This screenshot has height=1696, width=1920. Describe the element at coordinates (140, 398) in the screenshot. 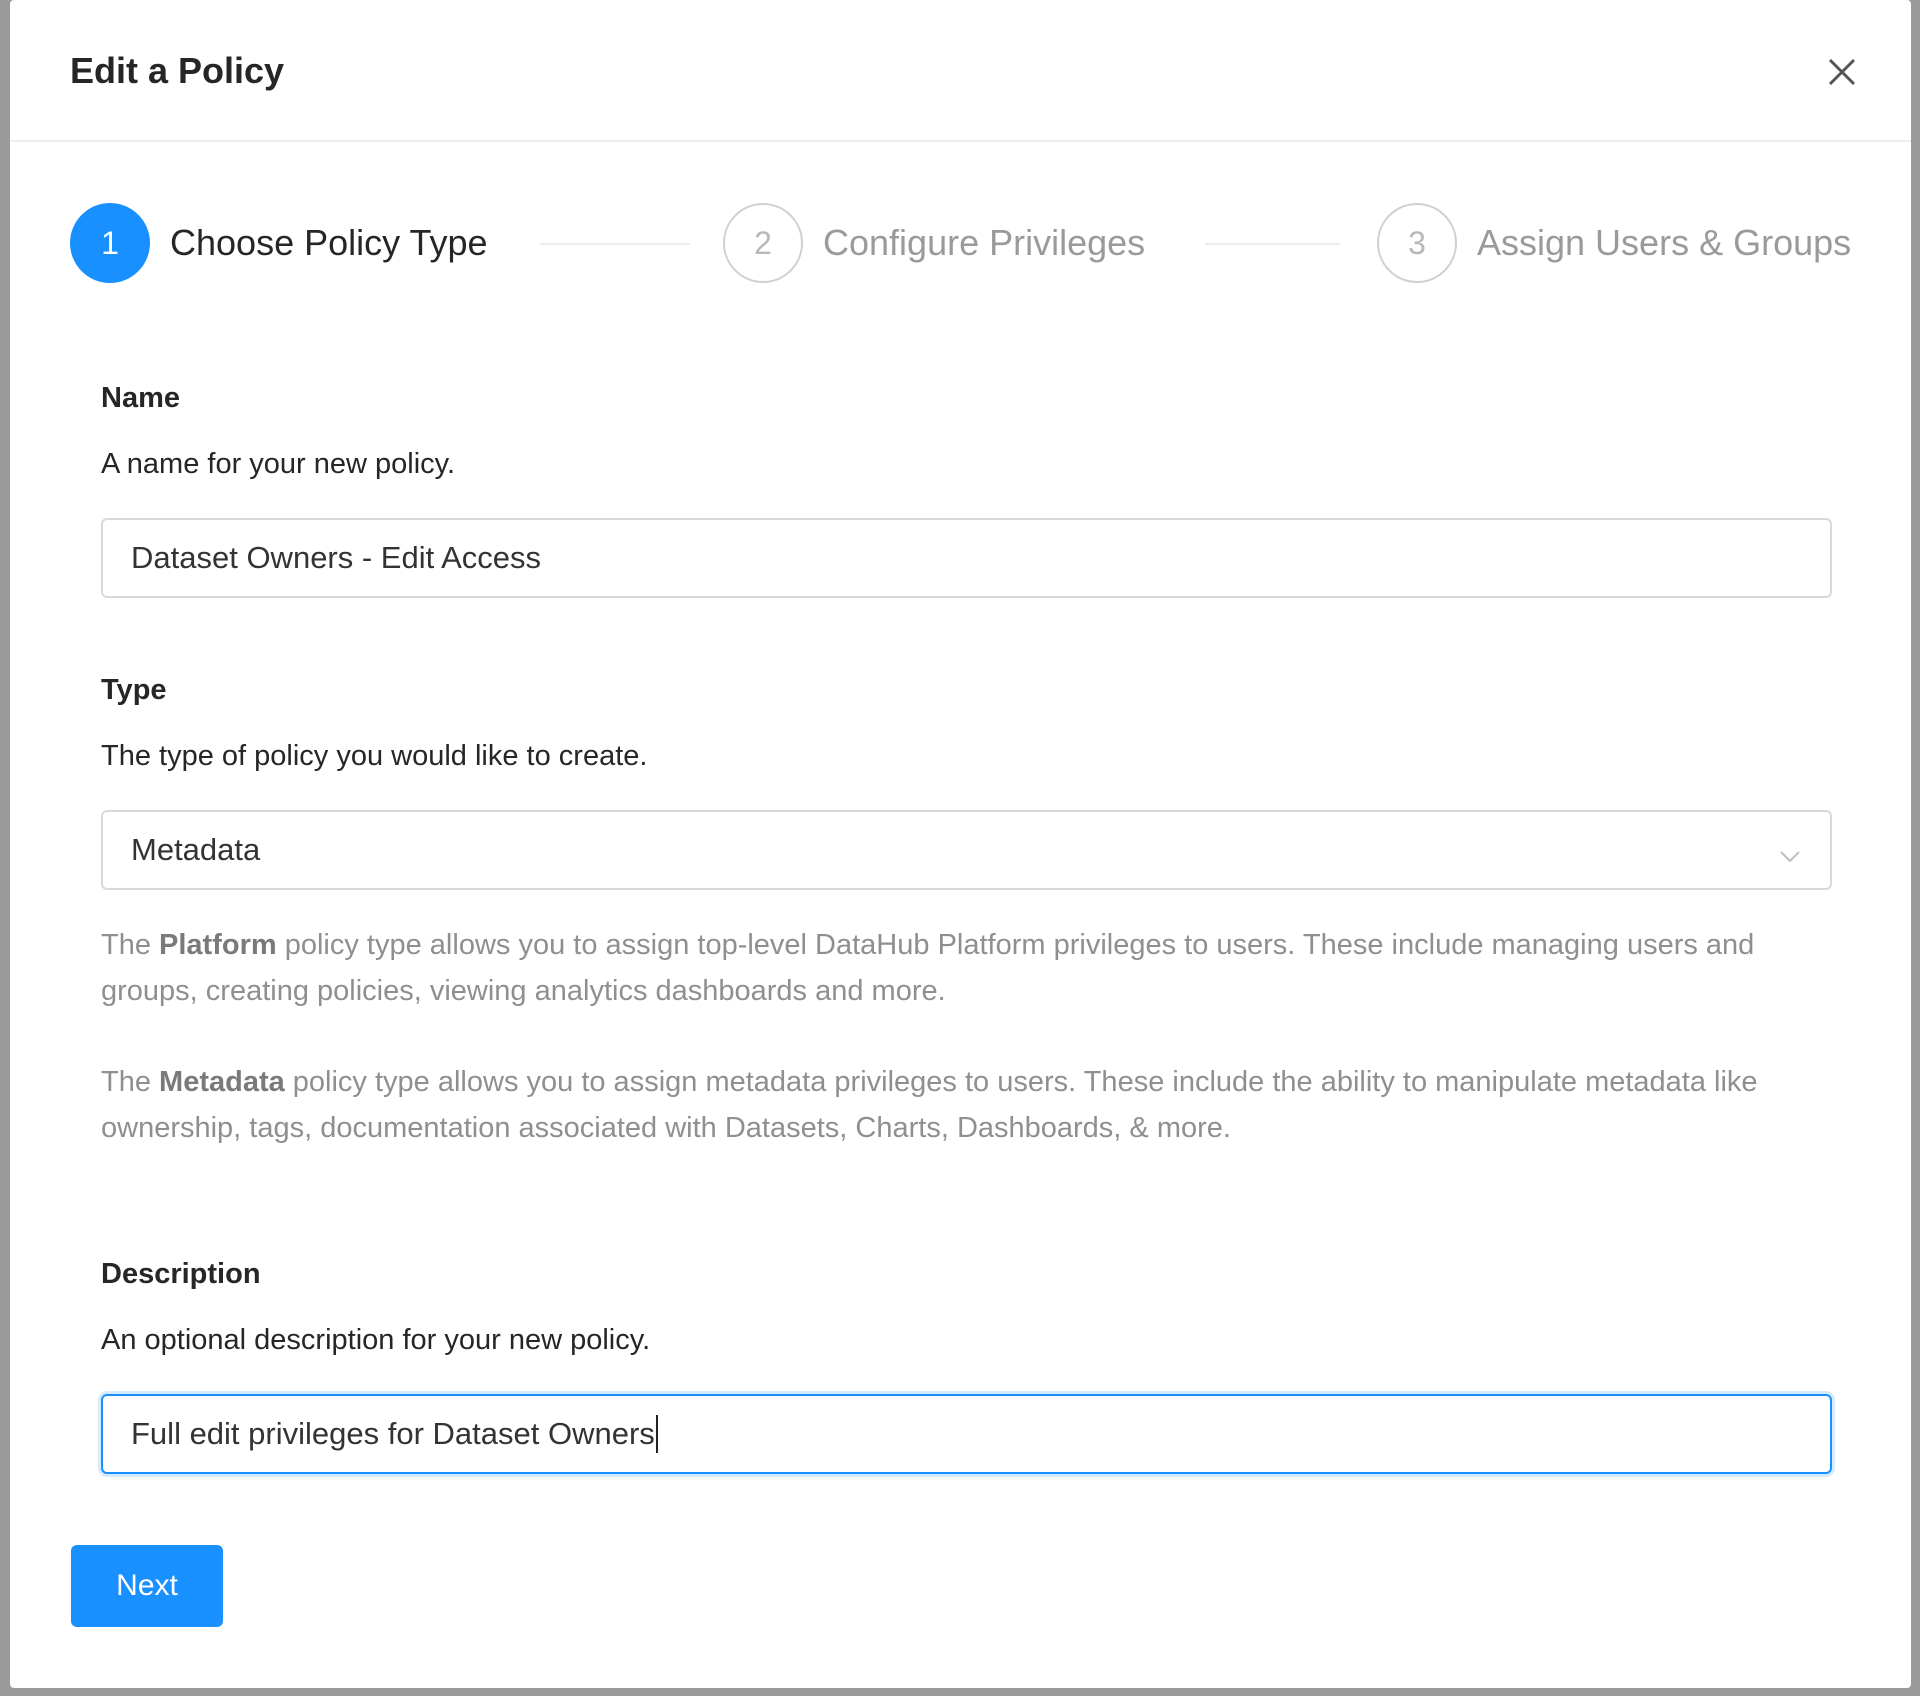

I see `name-label: Name` at that location.